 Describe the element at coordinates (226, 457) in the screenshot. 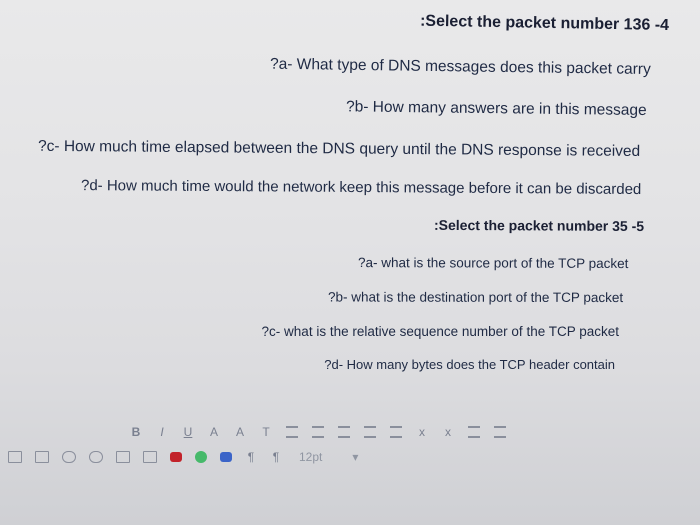

I see `video-icon` at that location.